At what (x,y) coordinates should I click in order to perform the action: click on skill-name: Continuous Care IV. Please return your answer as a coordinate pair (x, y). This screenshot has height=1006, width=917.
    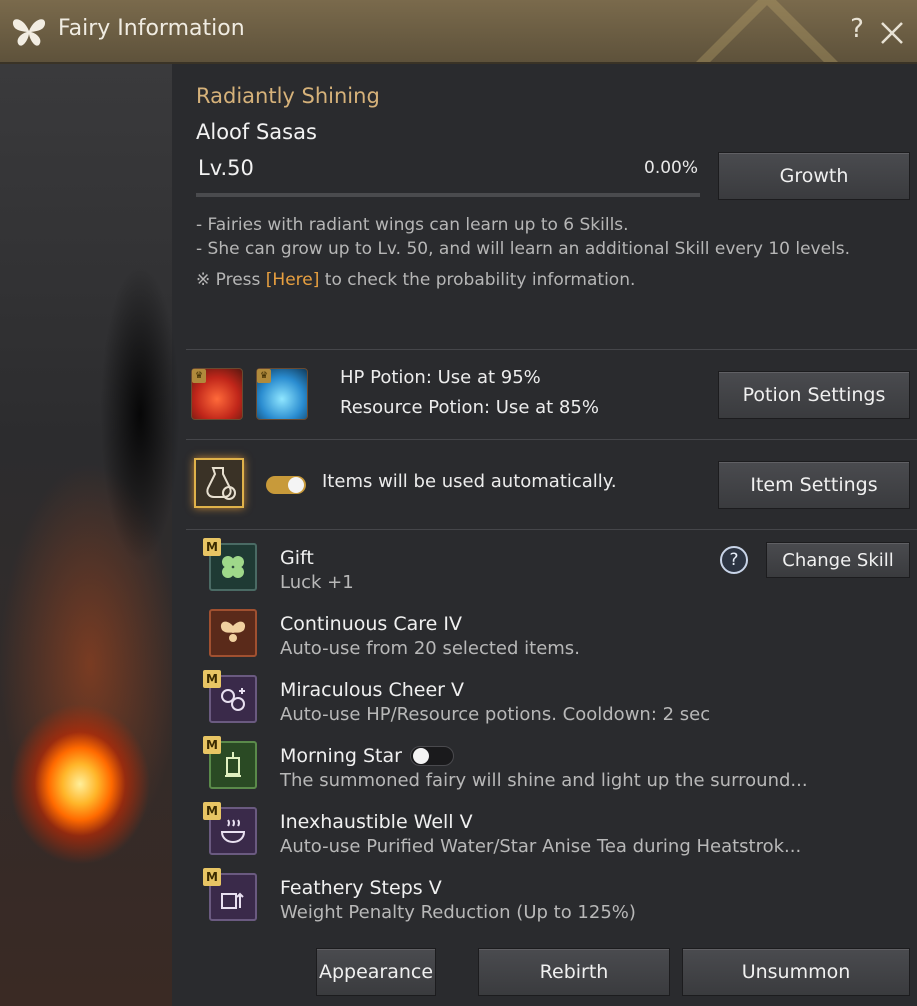
    Looking at the image, I should click on (371, 624).